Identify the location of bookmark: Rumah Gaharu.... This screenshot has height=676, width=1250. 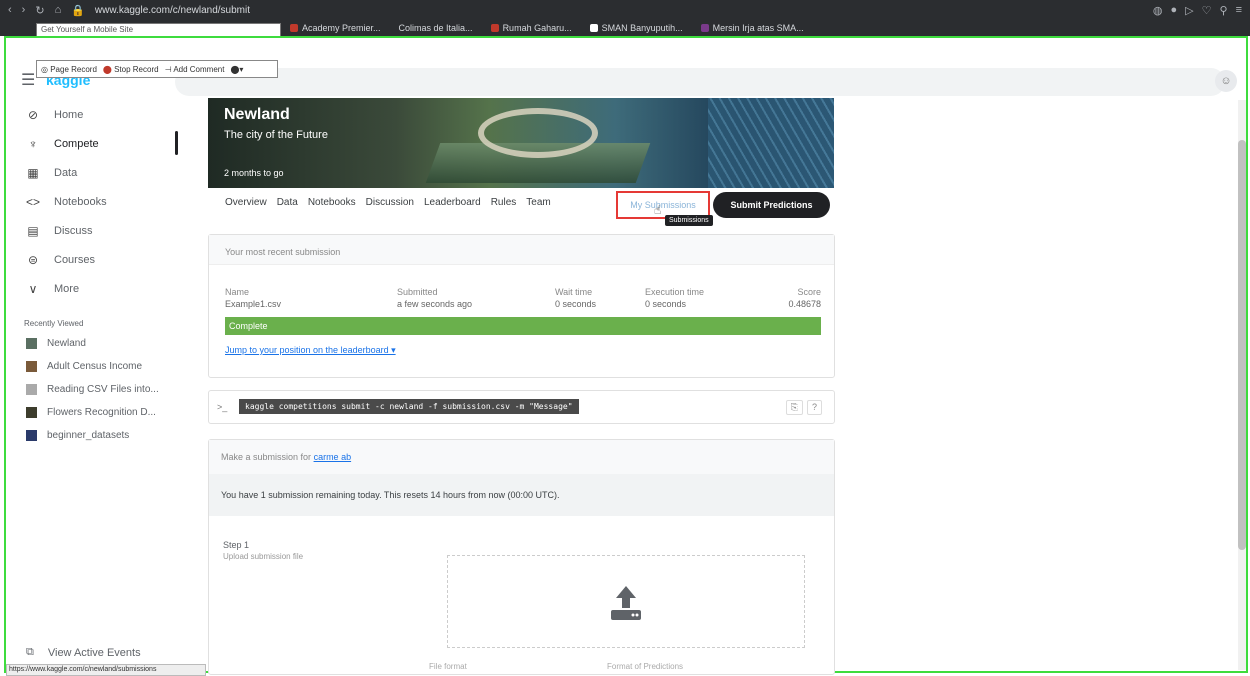
(531, 28).